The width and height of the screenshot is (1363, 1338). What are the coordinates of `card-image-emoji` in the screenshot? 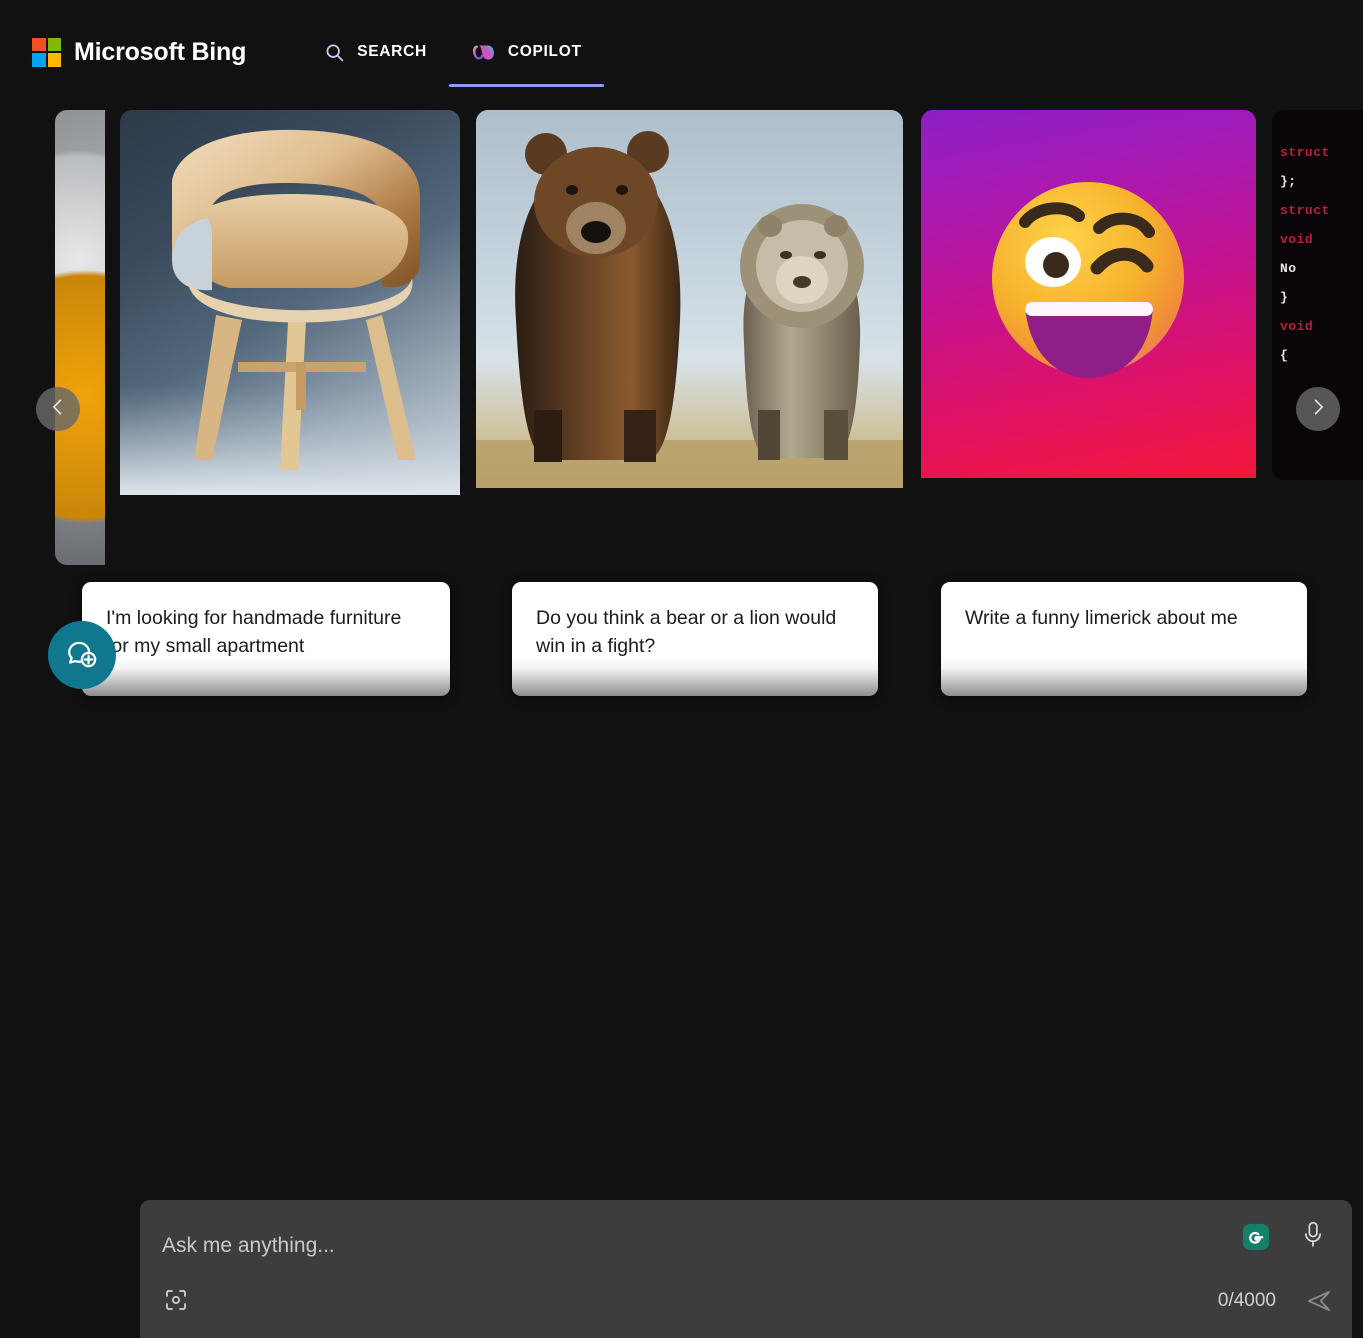 It's located at (1088, 294).